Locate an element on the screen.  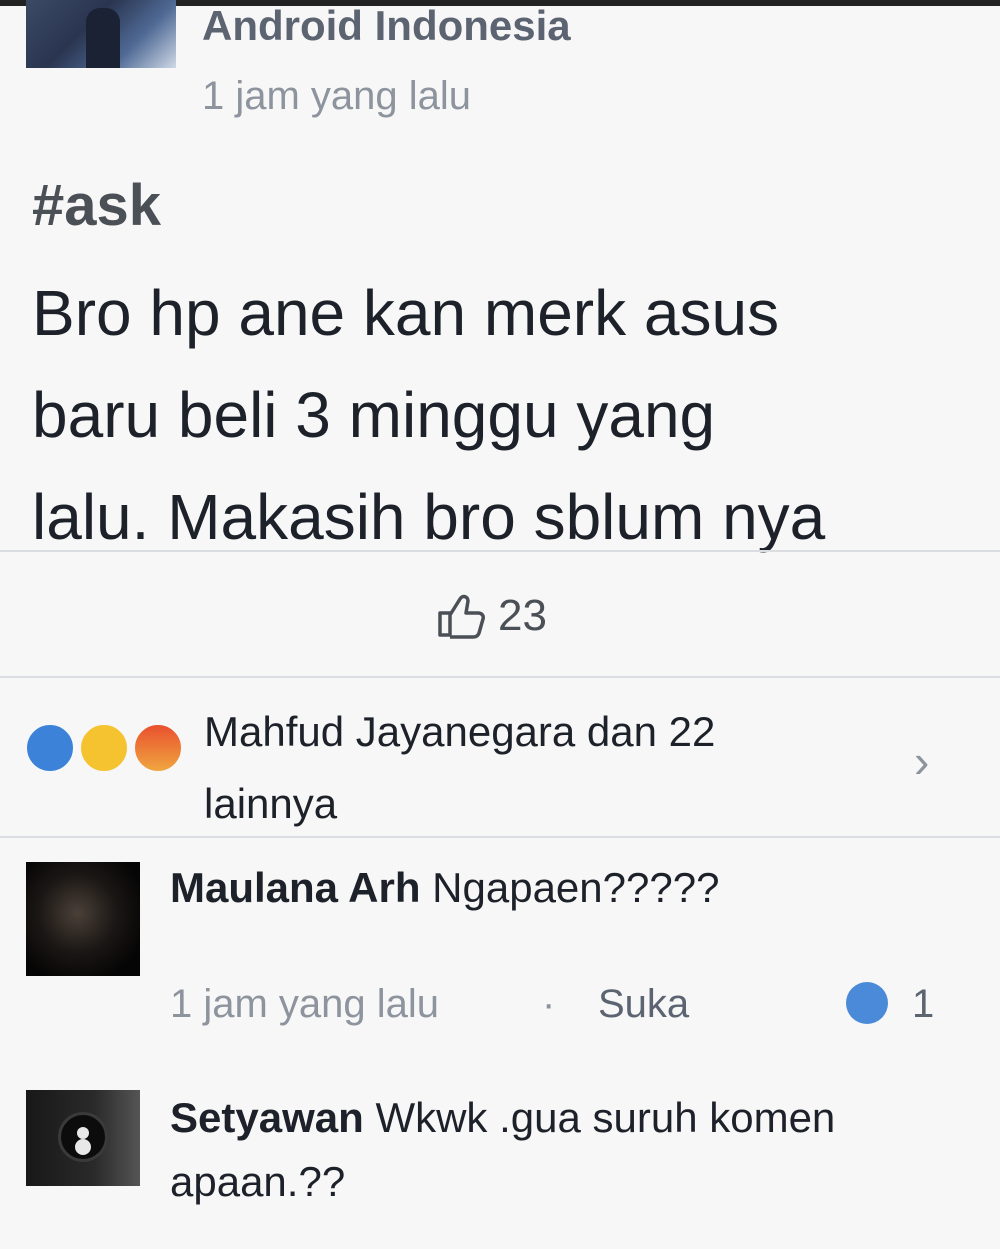
post-timestamp: 1 jam yang lalu is located at coordinates (336, 96).